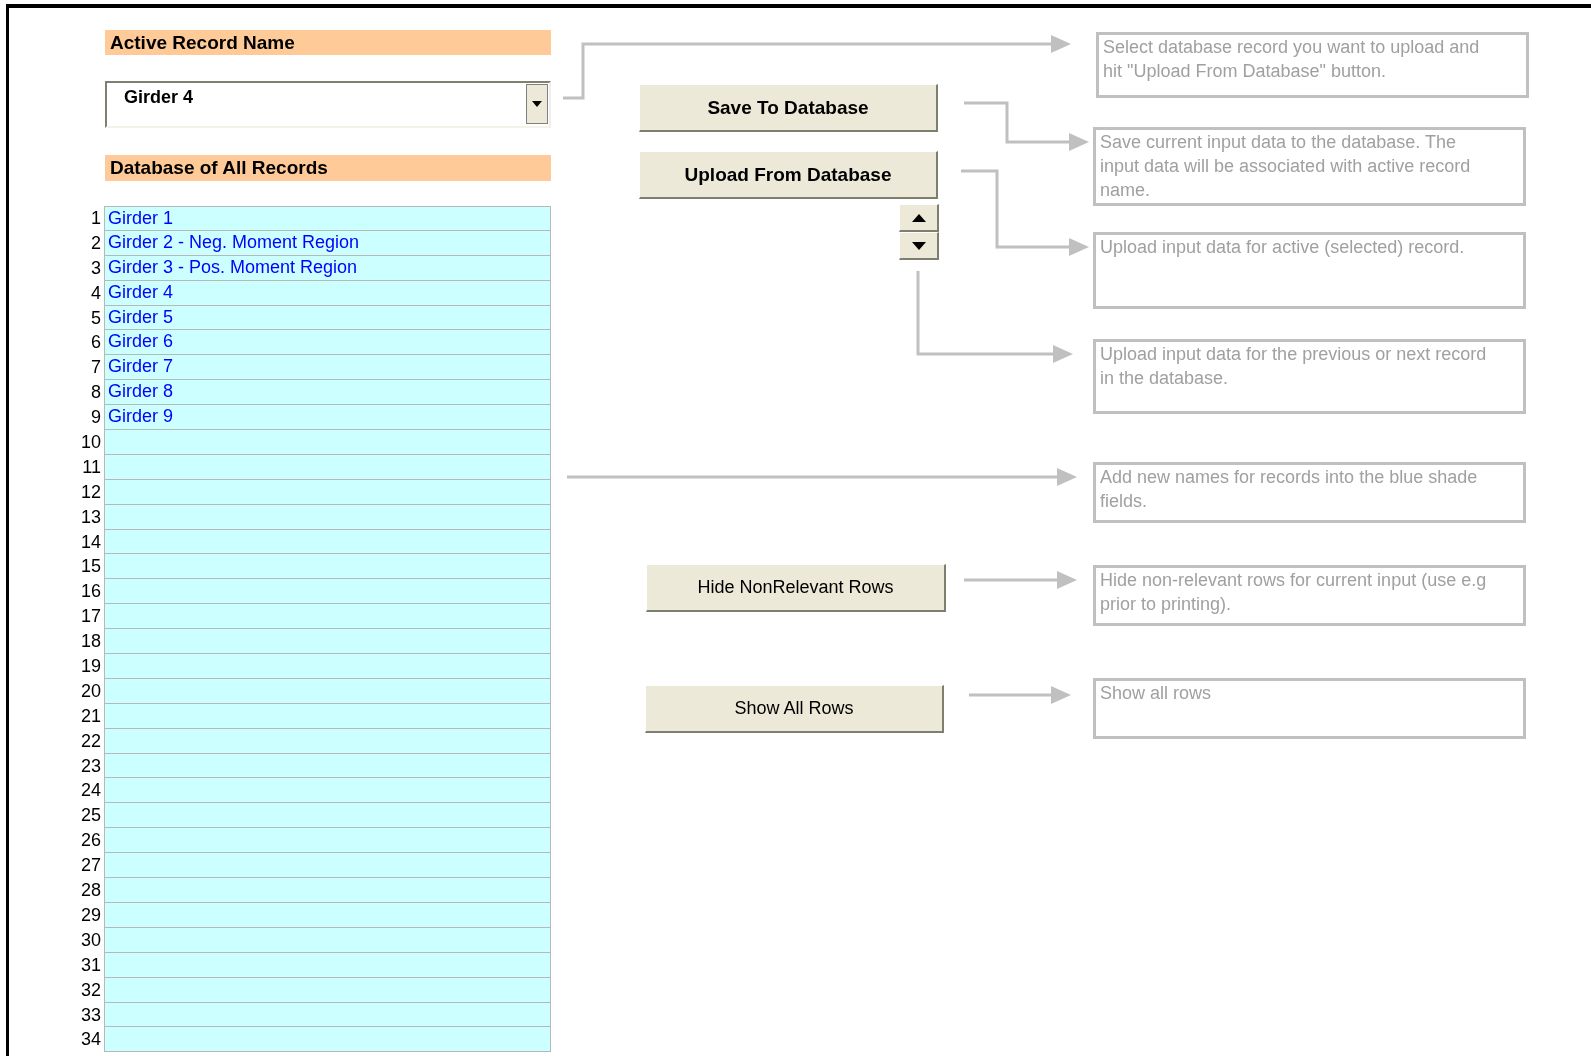  What do you see at coordinates (96, 418) in the screenshot?
I see `row-number: 9` at bounding box center [96, 418].